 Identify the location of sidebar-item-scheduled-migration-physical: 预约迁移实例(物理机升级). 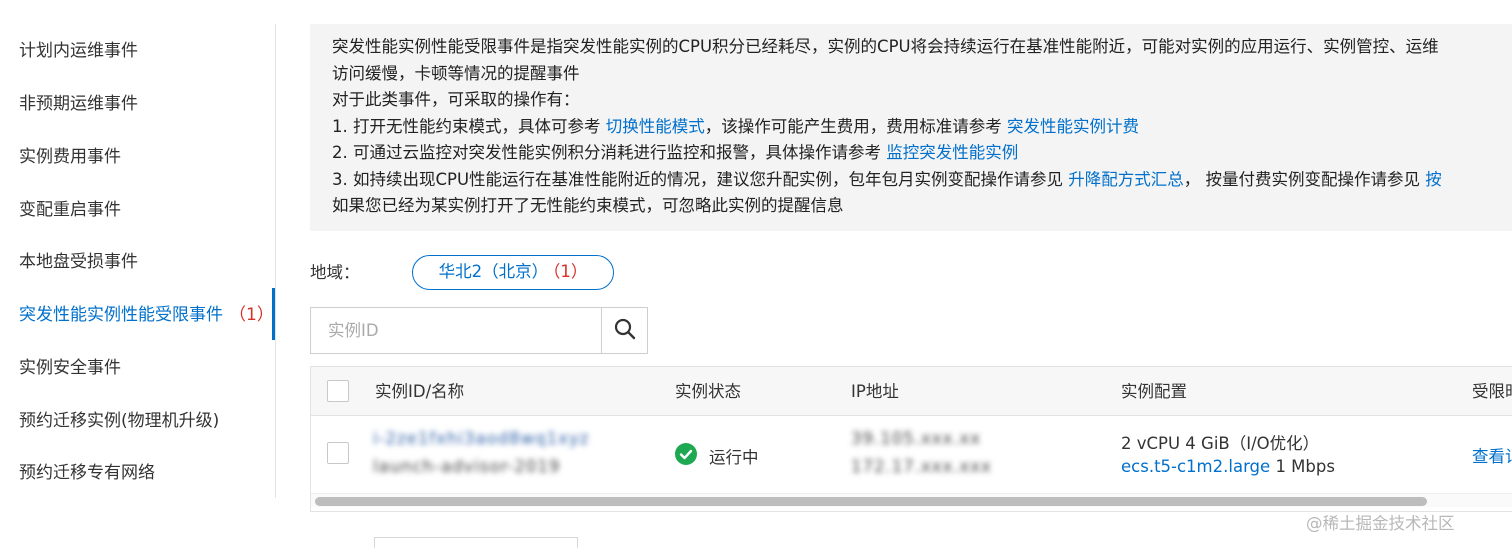
(119, 421).